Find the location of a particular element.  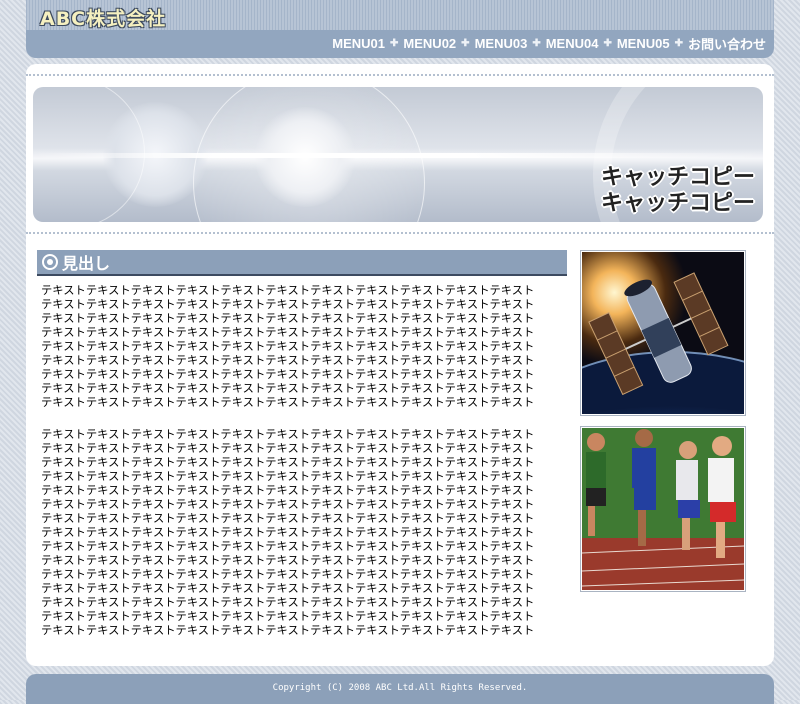

catch-copy-line2: キャッチコピー is located at coordinates (677, 203).